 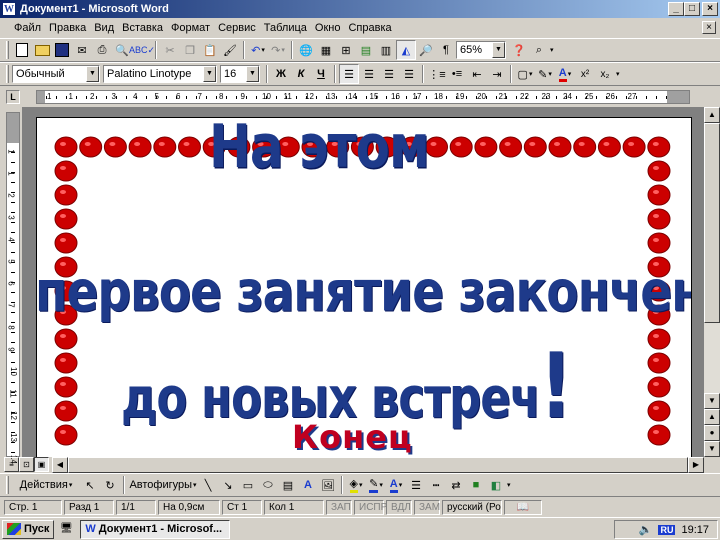 I want to click on drawing-button: ◭, so click(x=406, y=50).